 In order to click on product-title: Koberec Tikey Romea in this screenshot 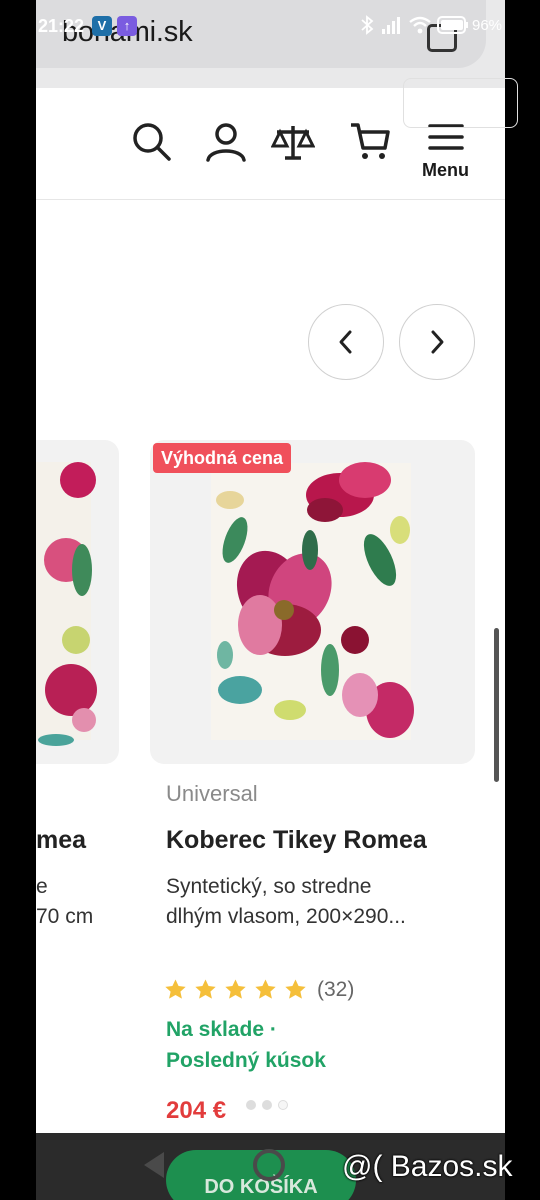, I will do `click(296, 840)`.